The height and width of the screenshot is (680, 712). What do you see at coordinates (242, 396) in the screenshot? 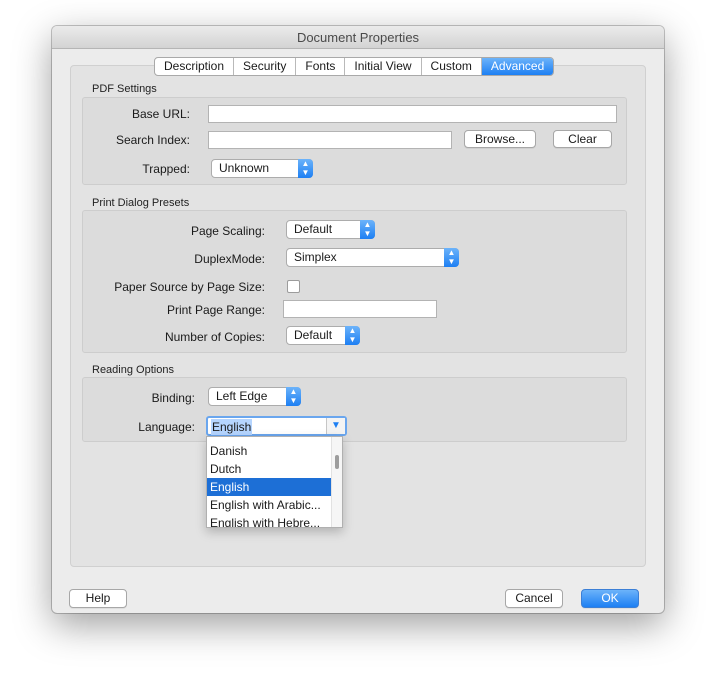
I see `binding-value: Left Edge` at bounding box center [242, 396].